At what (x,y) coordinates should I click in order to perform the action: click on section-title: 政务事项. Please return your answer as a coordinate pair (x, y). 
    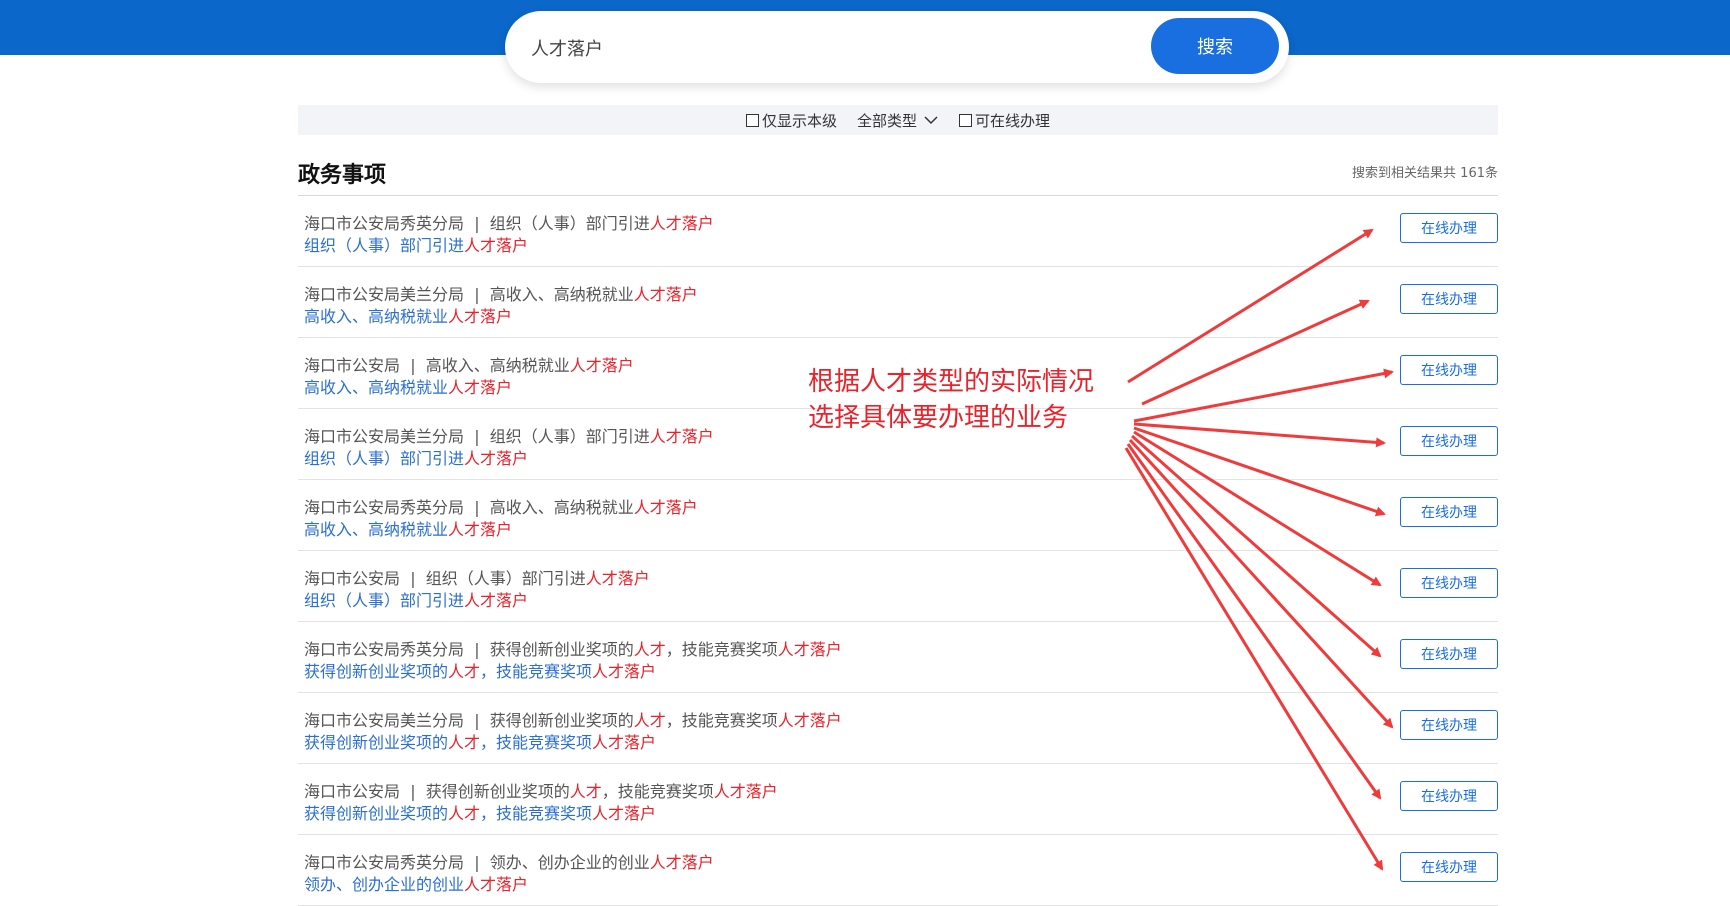
    Looking at the image, I should click on (342, 175).